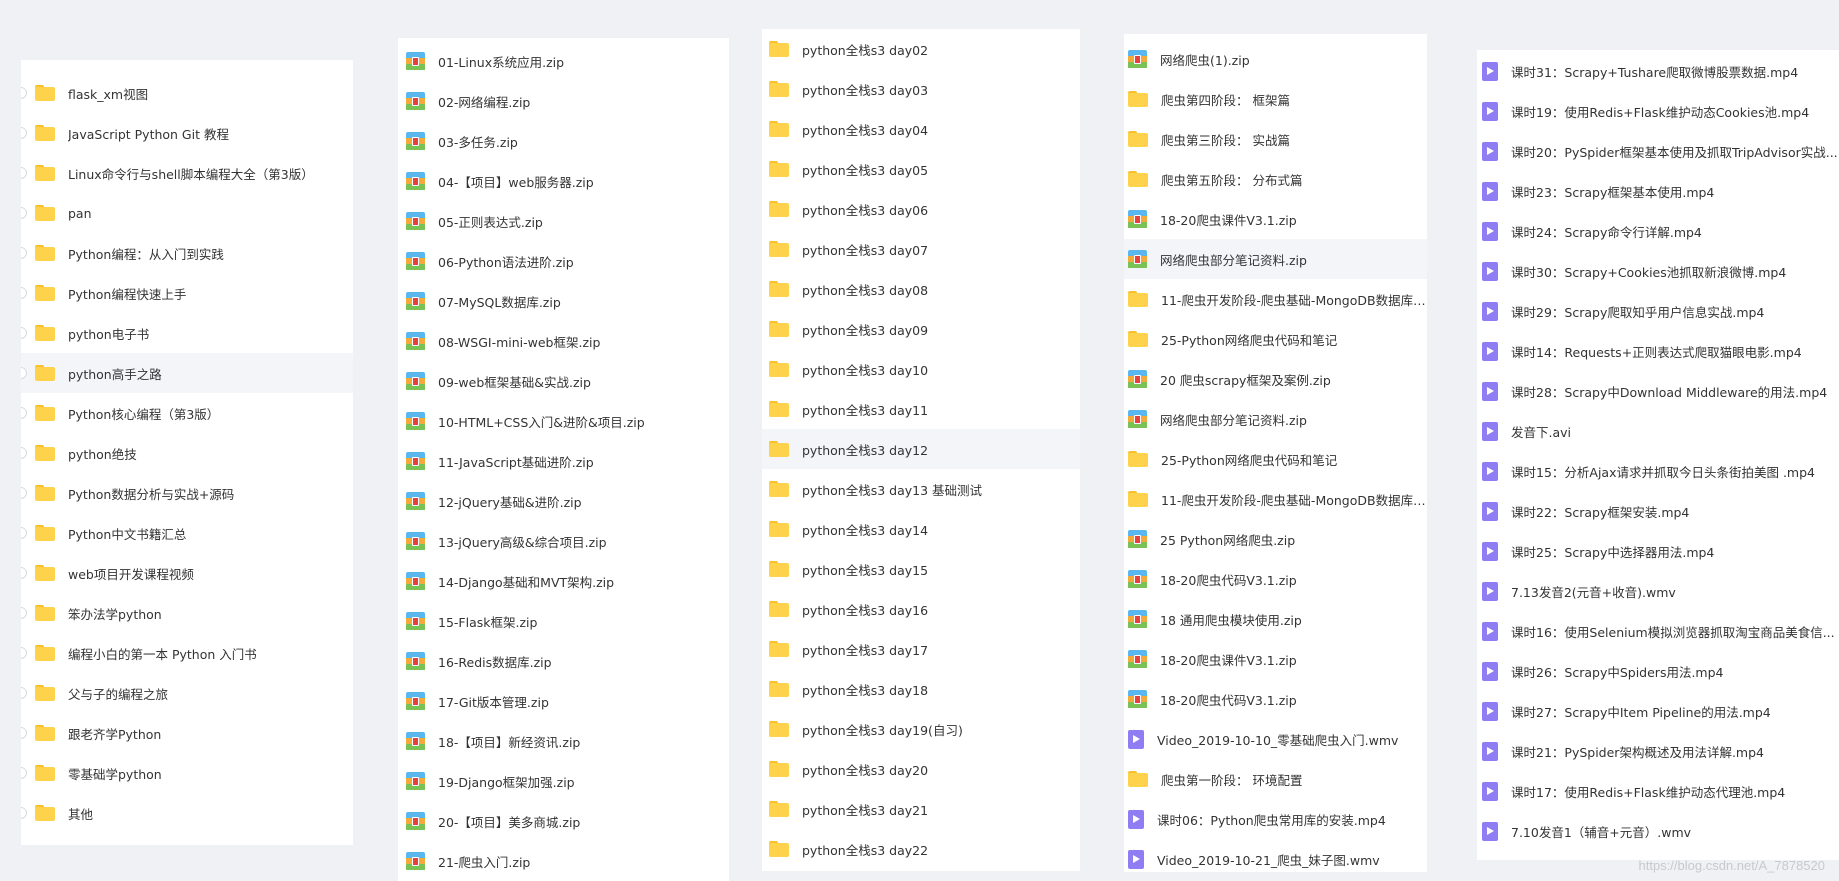 The height and width of the screenshot is (881, 1839). What do you see at coordinates (1658, 391) in the screenshot?
I see `file-list-item: 课时28：Scrapy中Download Middleware的用法.mp4` at bounding box center [1658, 391].